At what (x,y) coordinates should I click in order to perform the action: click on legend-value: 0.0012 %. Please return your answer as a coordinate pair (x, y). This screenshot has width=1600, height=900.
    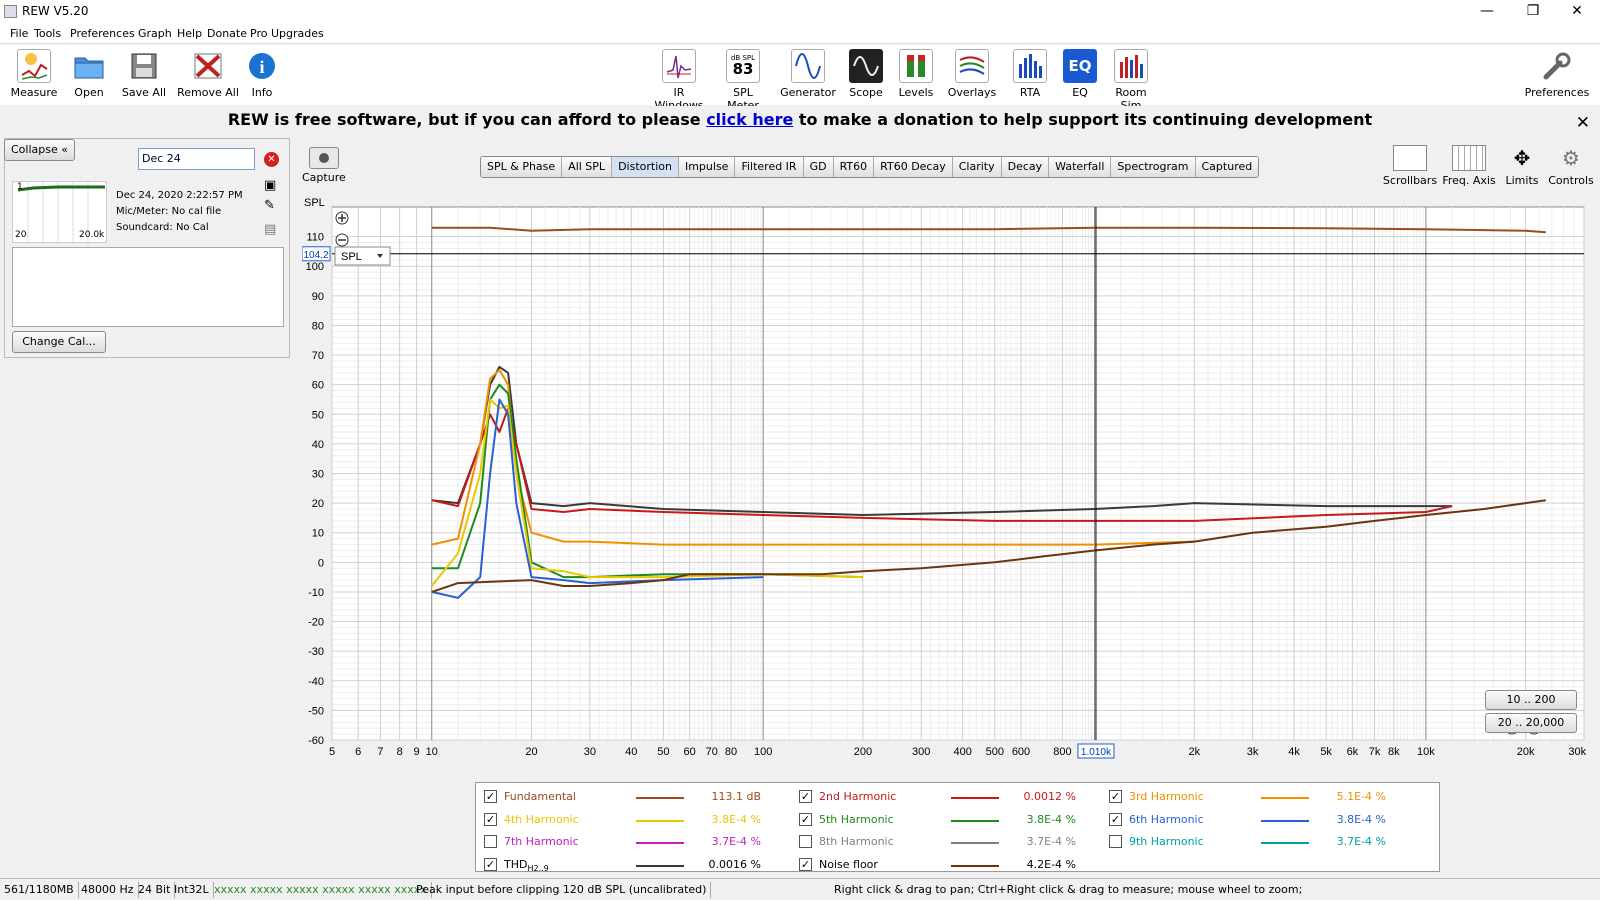
    Looking at the image, I should click on (1049, 796).